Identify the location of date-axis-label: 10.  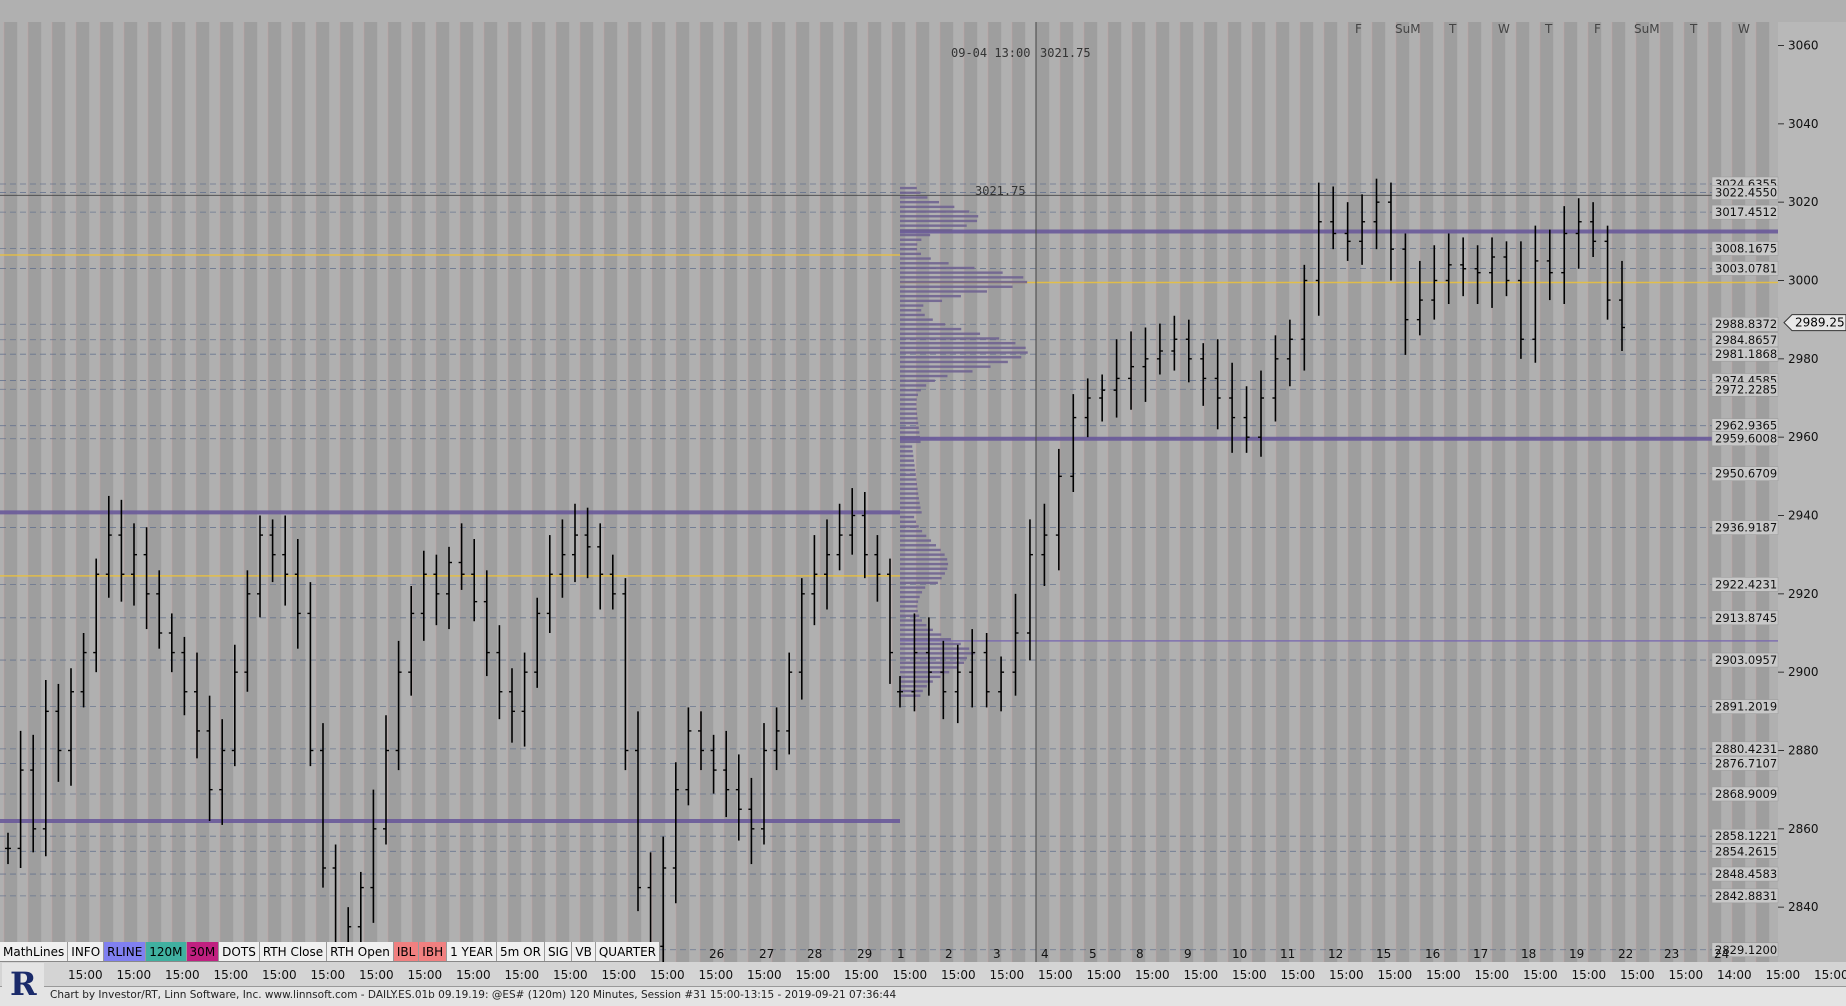
(1239, 954).